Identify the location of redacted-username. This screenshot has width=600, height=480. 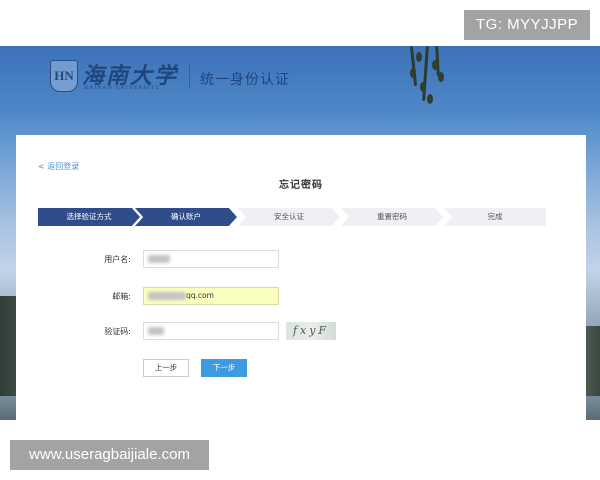
(159, 259).